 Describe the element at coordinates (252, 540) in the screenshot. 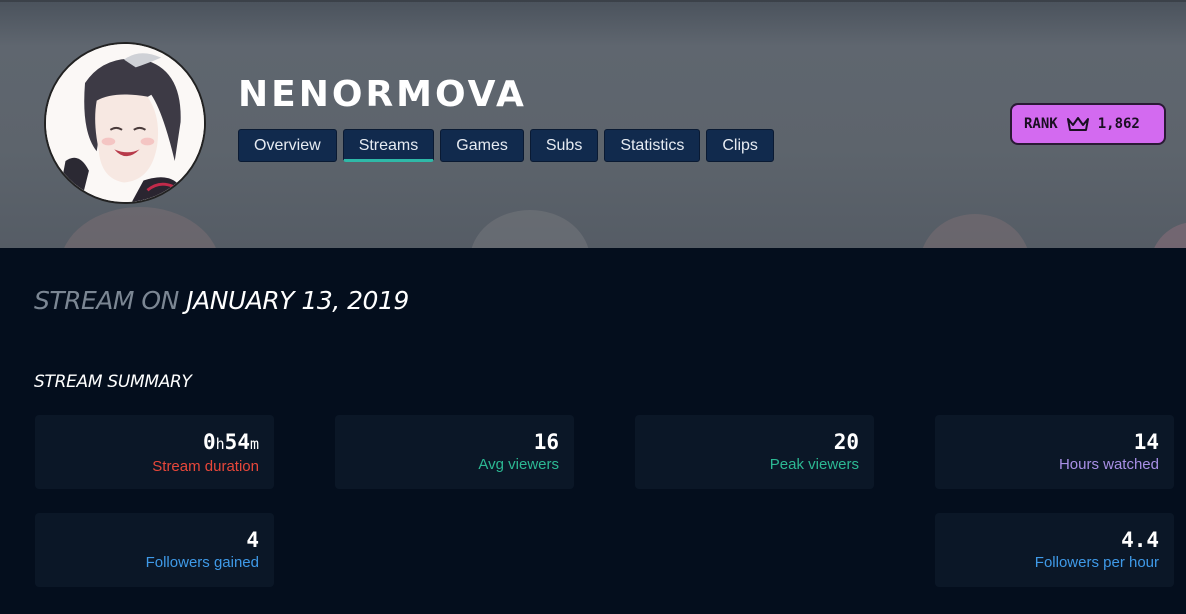

I see `followers-gained-value: 4` at that location.